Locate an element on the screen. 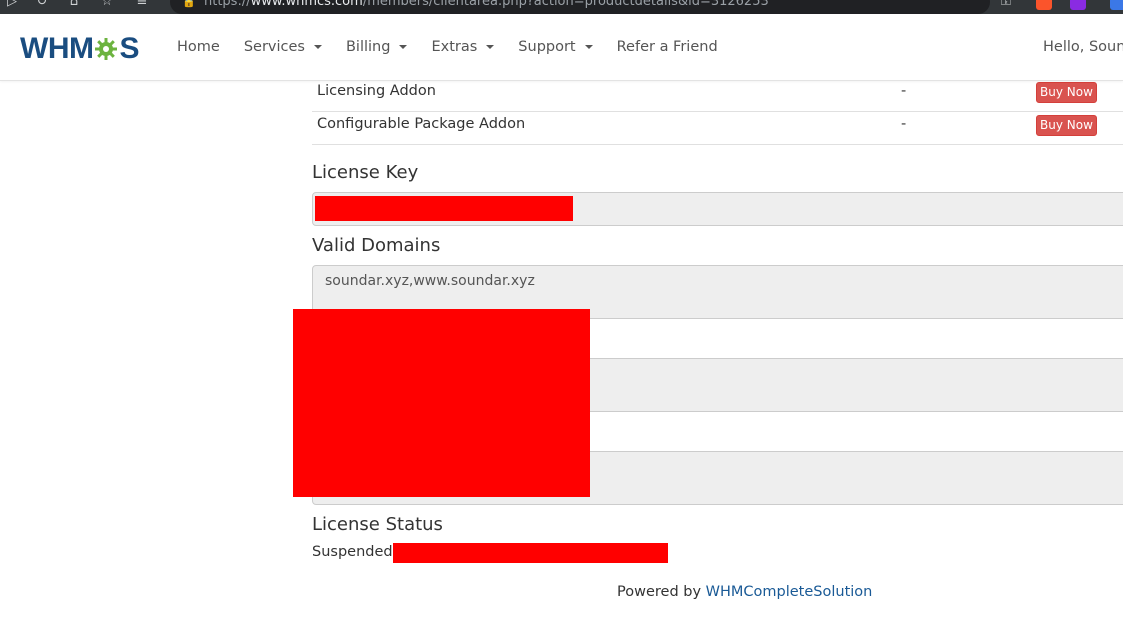 The width and height of the screenshot is (1123, 620). valid-domains-title: Valid Domains is located at coordinates (376, 245).